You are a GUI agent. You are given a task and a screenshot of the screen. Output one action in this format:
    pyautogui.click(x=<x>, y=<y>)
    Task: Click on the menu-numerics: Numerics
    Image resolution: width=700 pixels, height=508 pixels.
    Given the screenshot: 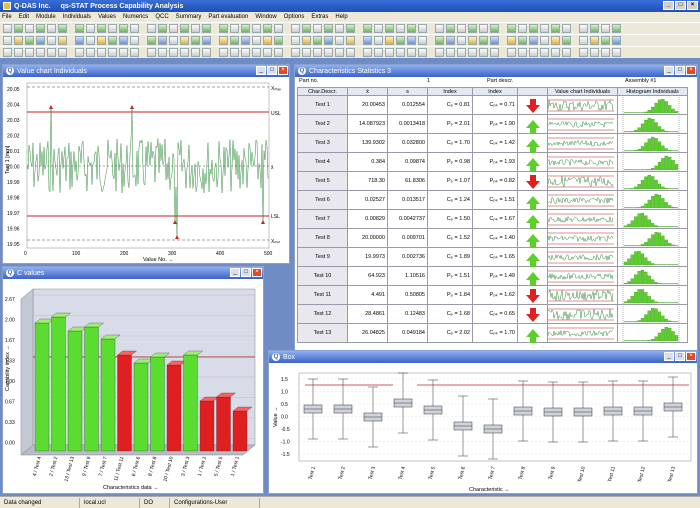 What is the action you would take?
    pyautogui.click(x=135, y=17)
    